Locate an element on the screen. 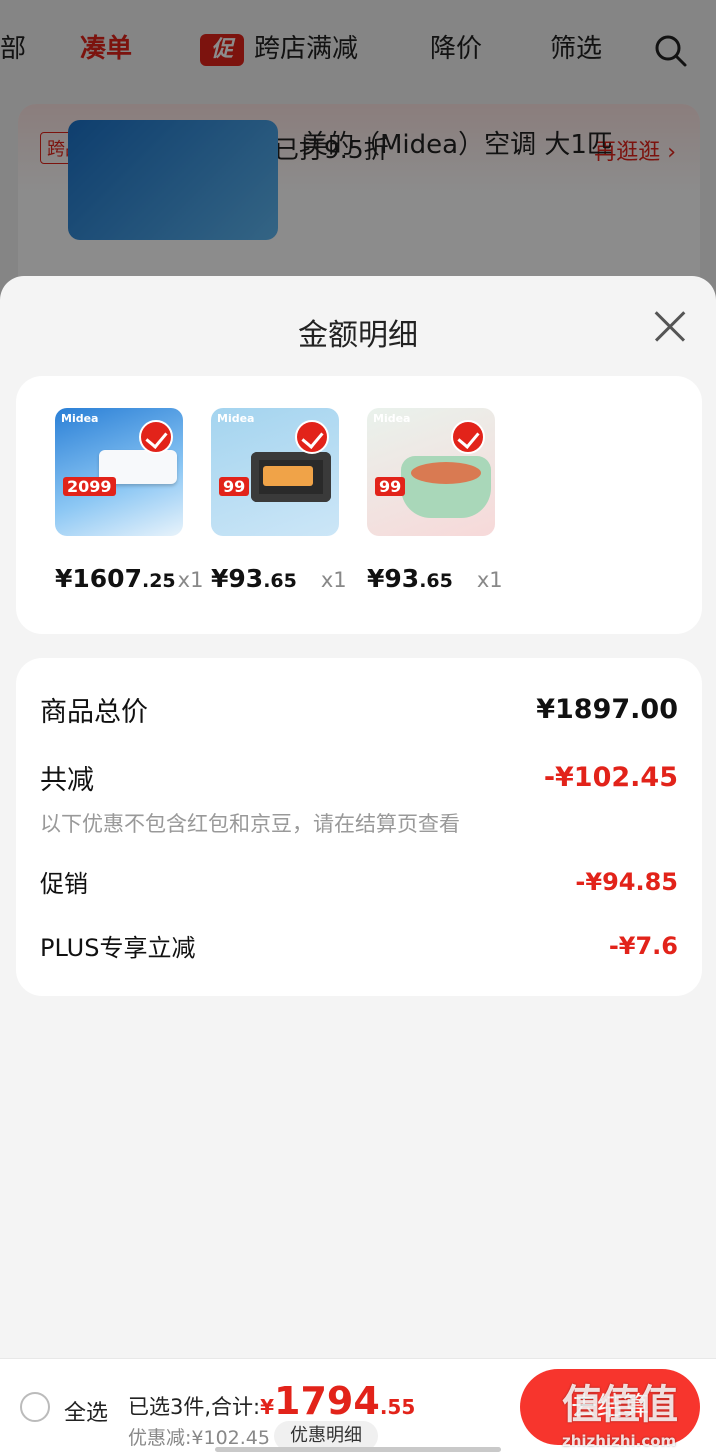 This screenshot has width=716, height=1456. product-price: ¥1607.25x1 is located at coordinates (129, 578).